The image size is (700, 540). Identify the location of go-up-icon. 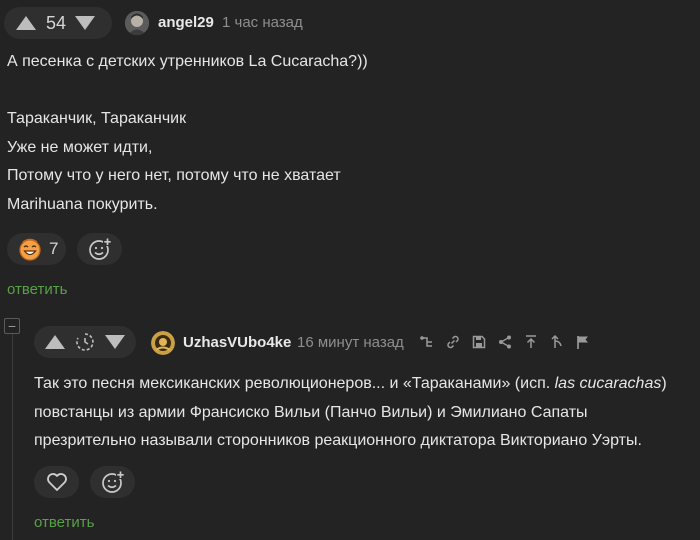
(531, 342).